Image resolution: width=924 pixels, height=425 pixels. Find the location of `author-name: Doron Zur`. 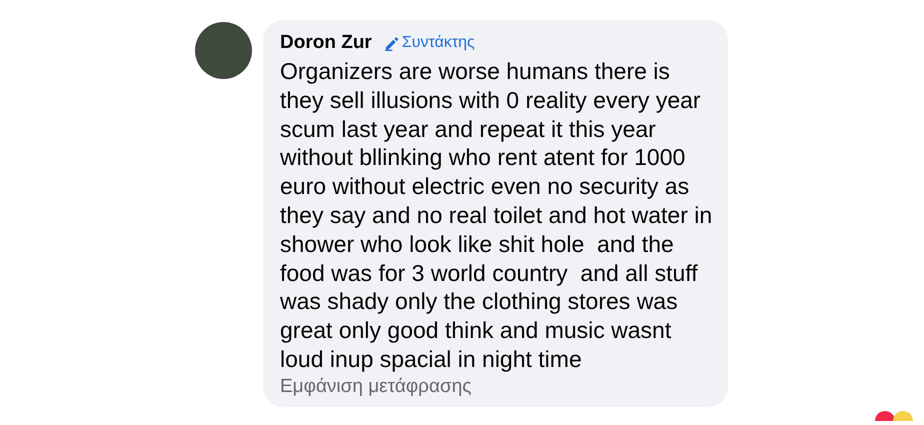

author-name: Doron Zur is located at coordinates (326, 43).